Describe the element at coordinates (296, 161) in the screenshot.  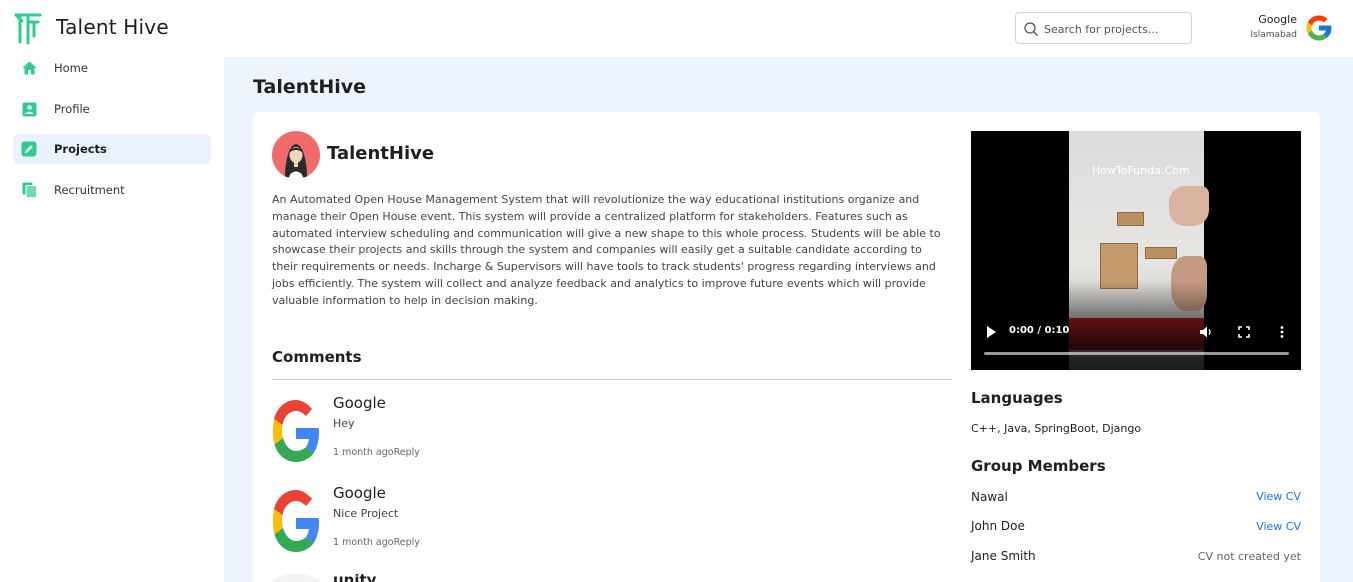
I see `woman-avatar-icon` at that location.